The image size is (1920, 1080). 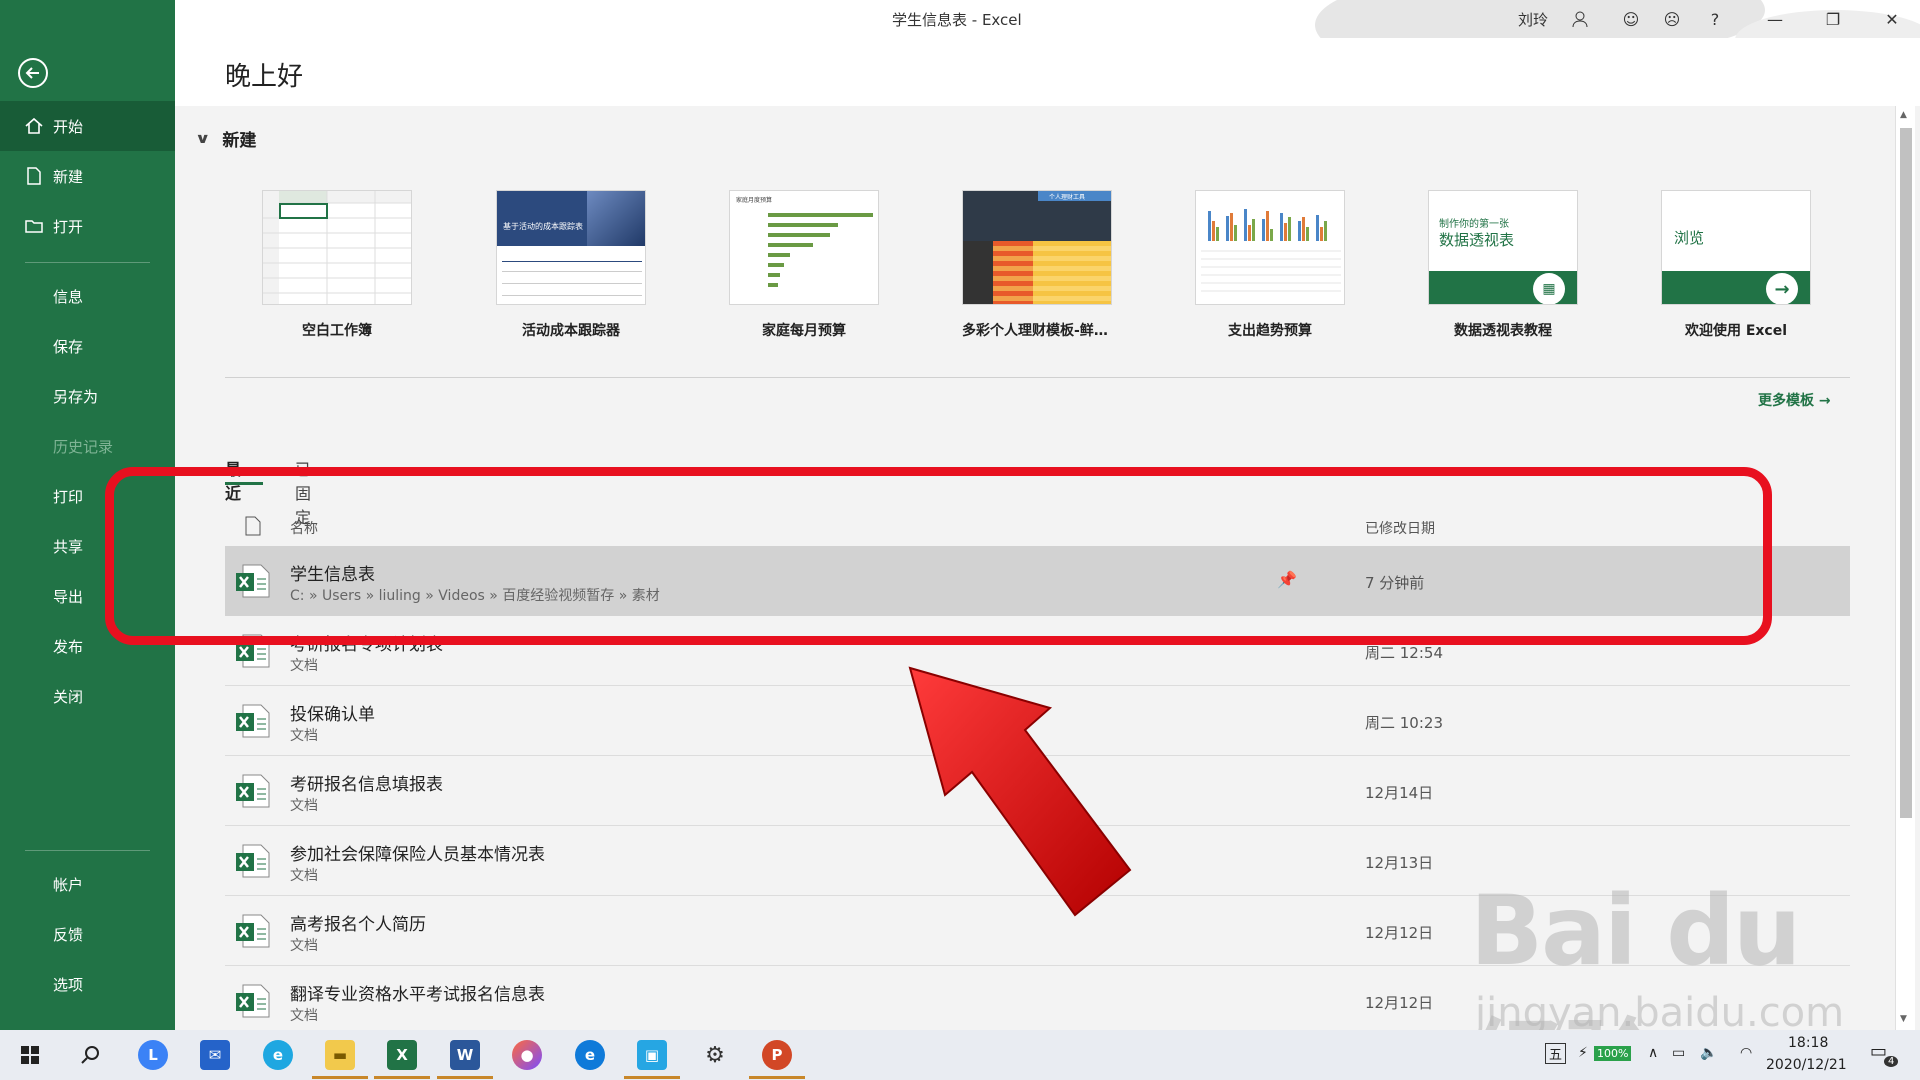 What do you see at coordinates (1736, 331) in the screenshot?
I see `template-label: 欢迎使用 Excel` at bounding box center [1736, 331].